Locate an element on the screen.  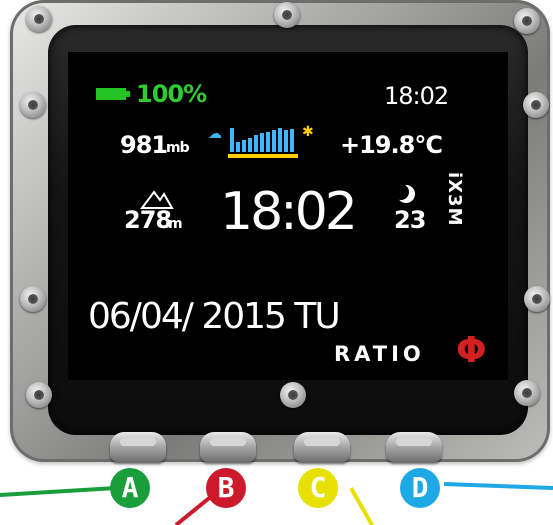
callout-a: A is located at coordinates (130, 488).